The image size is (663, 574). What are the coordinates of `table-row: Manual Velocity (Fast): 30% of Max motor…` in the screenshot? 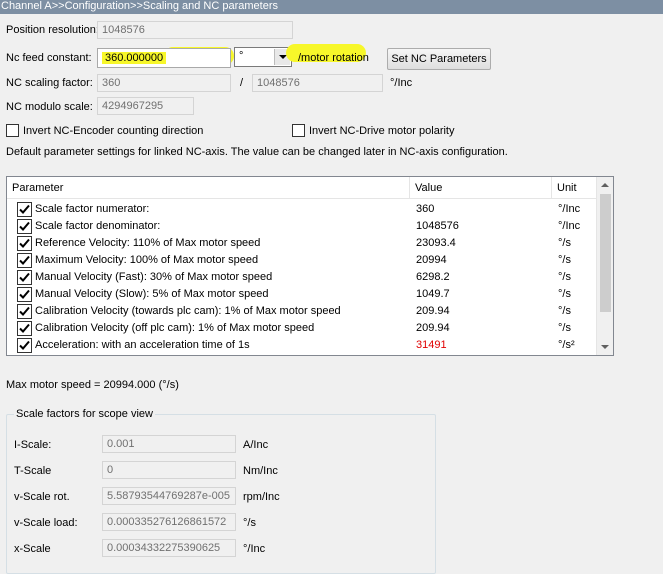 It's located at (302, 277).